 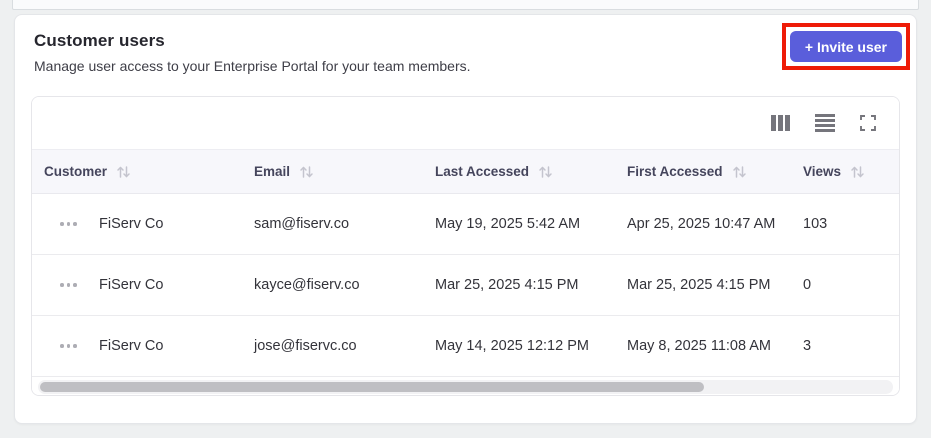 What do you see at coordinates (512, 346) in the screenshot?
I see `last-accessed-cell: May 14, 2025 12:12 PM` at bounding box center [512, 346].